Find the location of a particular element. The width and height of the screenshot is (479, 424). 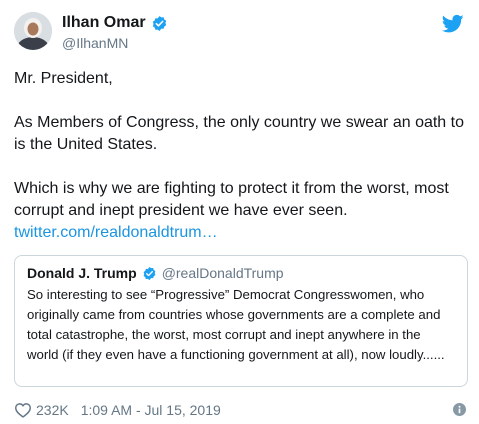

tweet-paragraph: Mr. President, is located at coordinates (63, 78).